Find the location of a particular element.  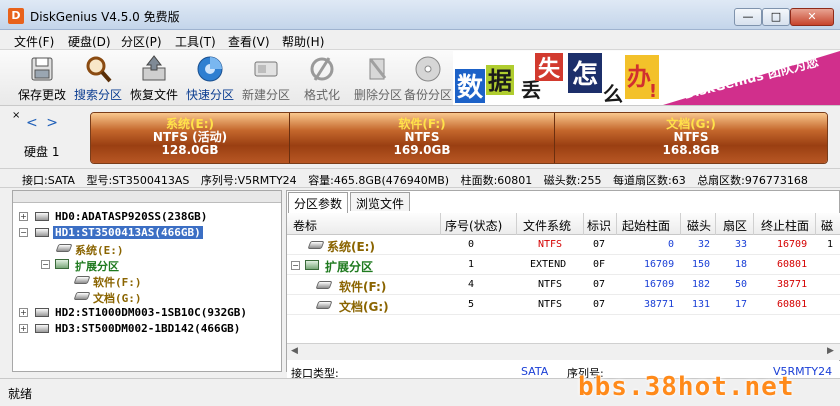

partition-segment-system: 系统(E:) NTFS (活动) 128.0GB is located at coordinates (190, 138).